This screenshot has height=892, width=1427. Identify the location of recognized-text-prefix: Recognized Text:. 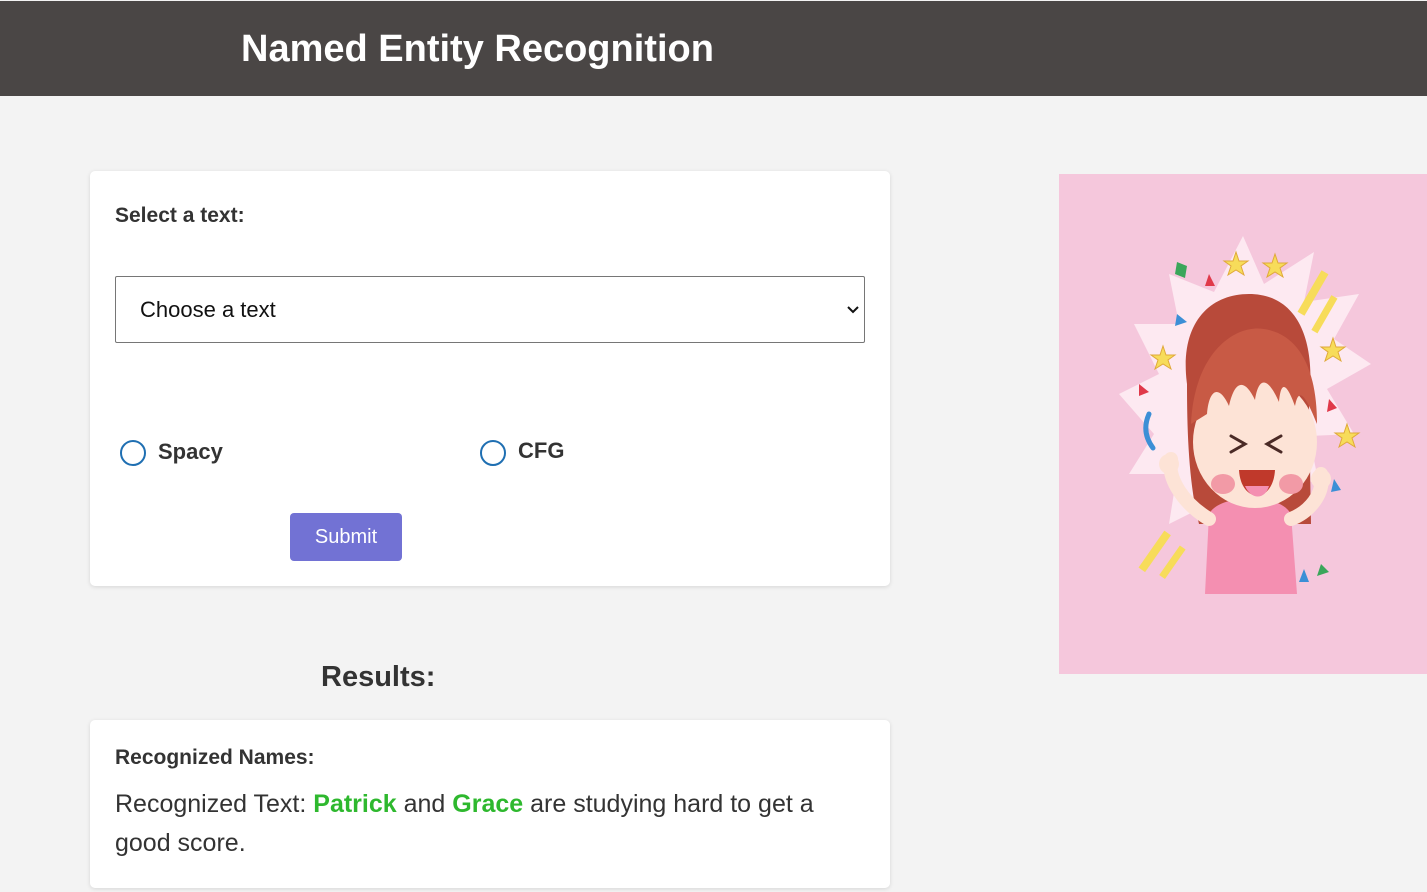
(214, 804).